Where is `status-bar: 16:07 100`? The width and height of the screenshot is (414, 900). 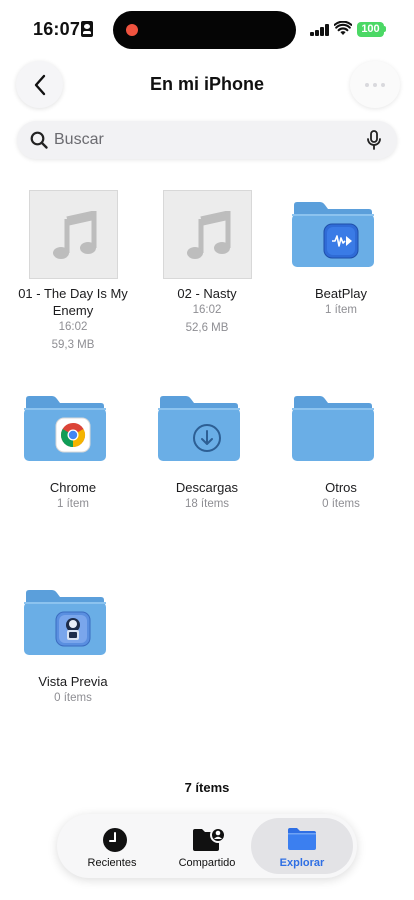
status-bar: 16:07 100 is located at coordinates (207, 30).